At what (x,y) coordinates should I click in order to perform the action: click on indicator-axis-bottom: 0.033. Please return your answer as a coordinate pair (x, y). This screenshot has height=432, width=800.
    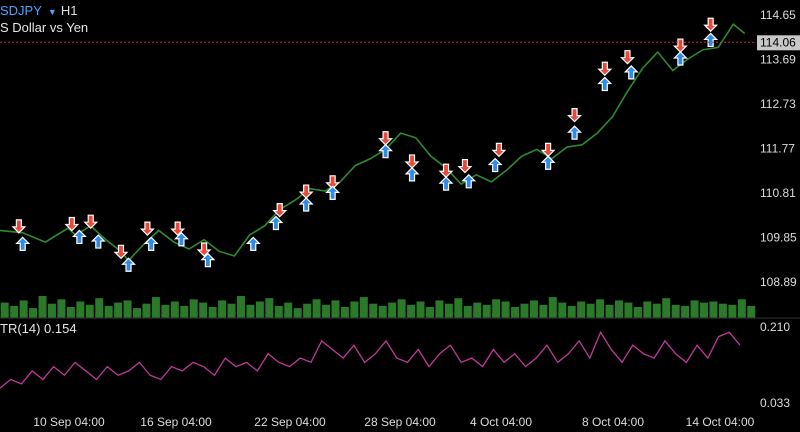
    Looking at the image, I should click on (775, 403).